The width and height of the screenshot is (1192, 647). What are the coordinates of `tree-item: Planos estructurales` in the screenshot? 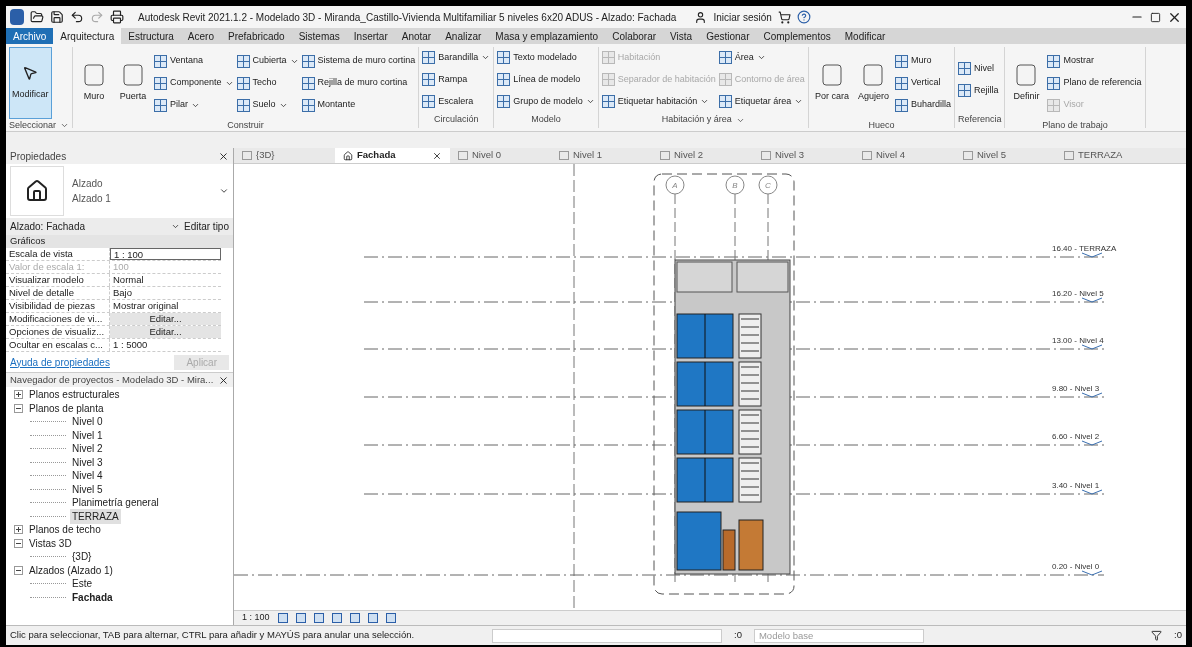 It's located at (74, 395).